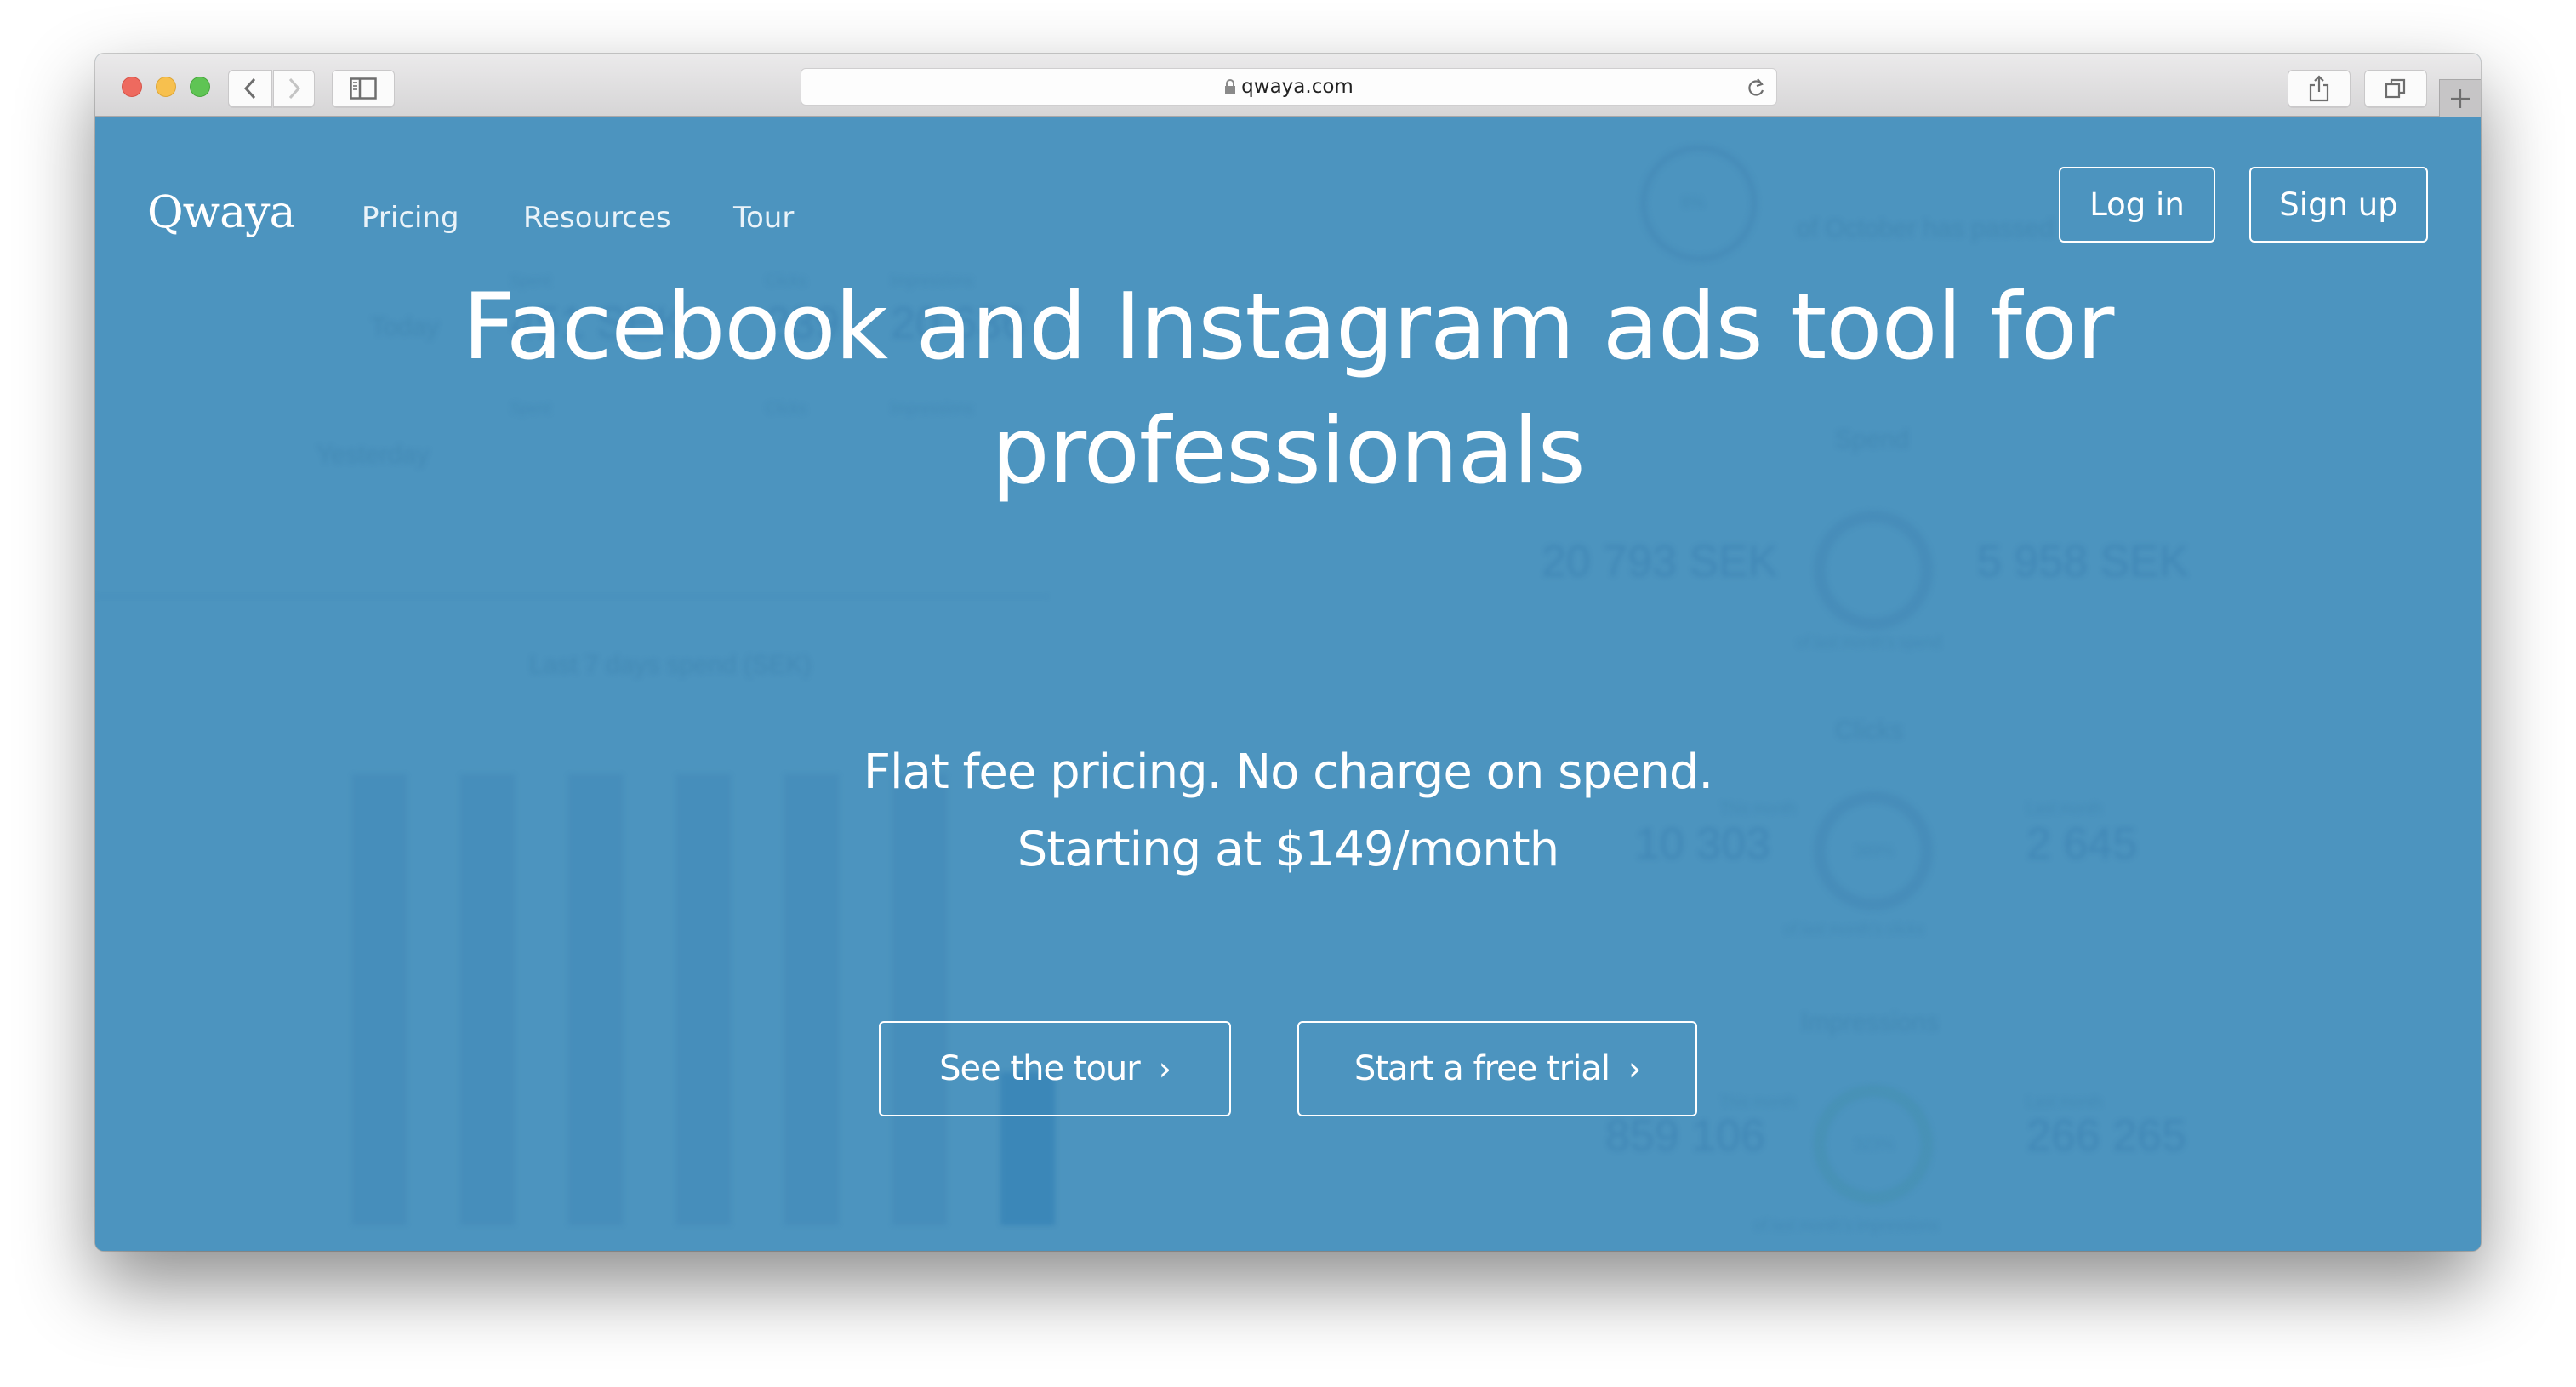  What do you see at coordinates (571, 596) in the screenshot?
I see `dashboard-divider` at bounding box center [571, 596].